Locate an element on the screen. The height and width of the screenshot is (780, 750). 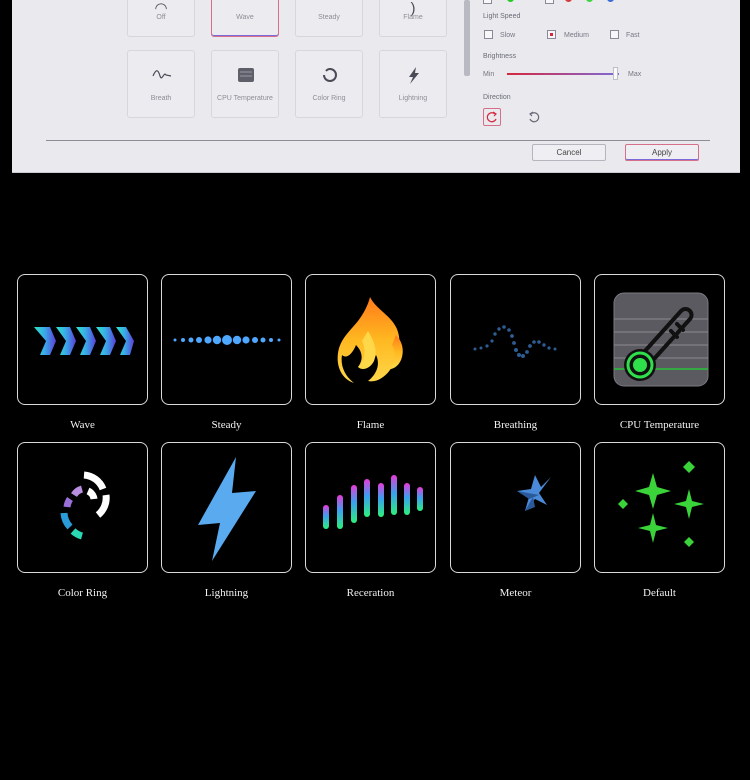
wave-effect-icon is located at coordinates (84, 341).